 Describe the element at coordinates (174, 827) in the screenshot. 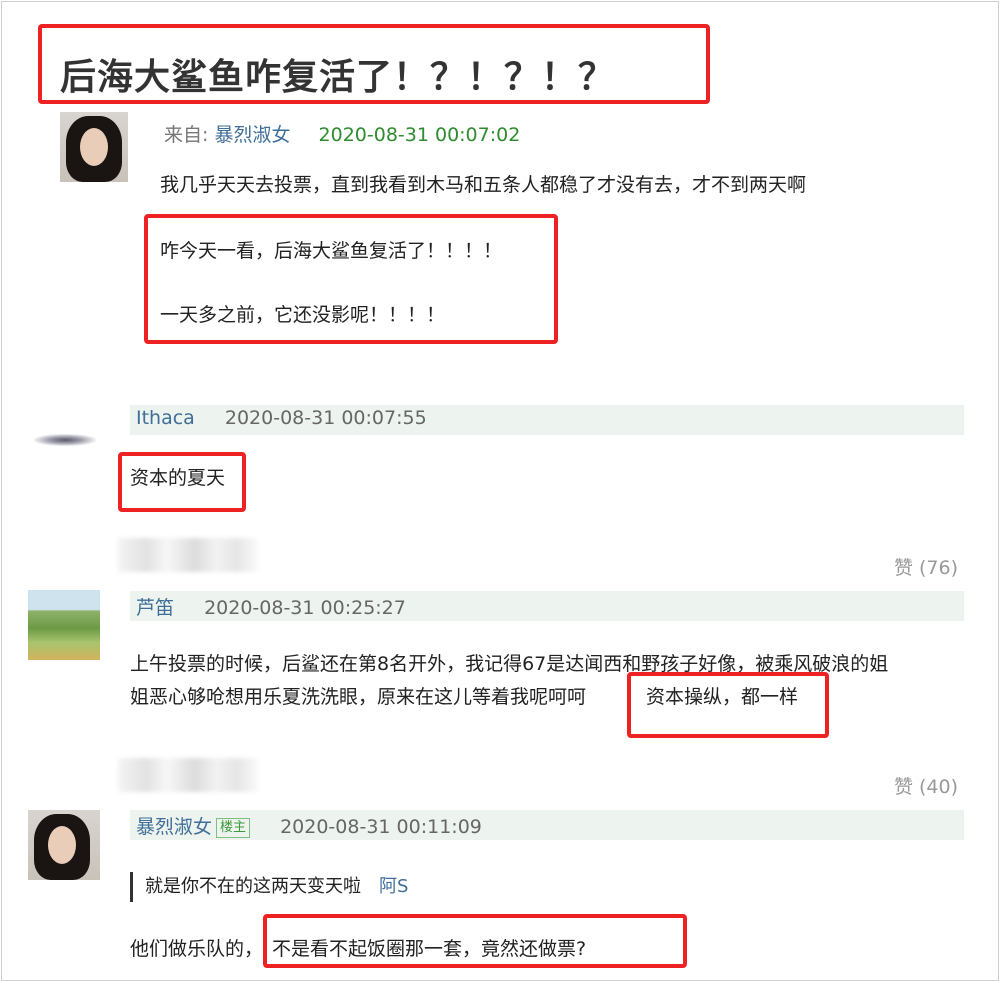

I see `comment-author-link: 暴烈淑女` at that location.